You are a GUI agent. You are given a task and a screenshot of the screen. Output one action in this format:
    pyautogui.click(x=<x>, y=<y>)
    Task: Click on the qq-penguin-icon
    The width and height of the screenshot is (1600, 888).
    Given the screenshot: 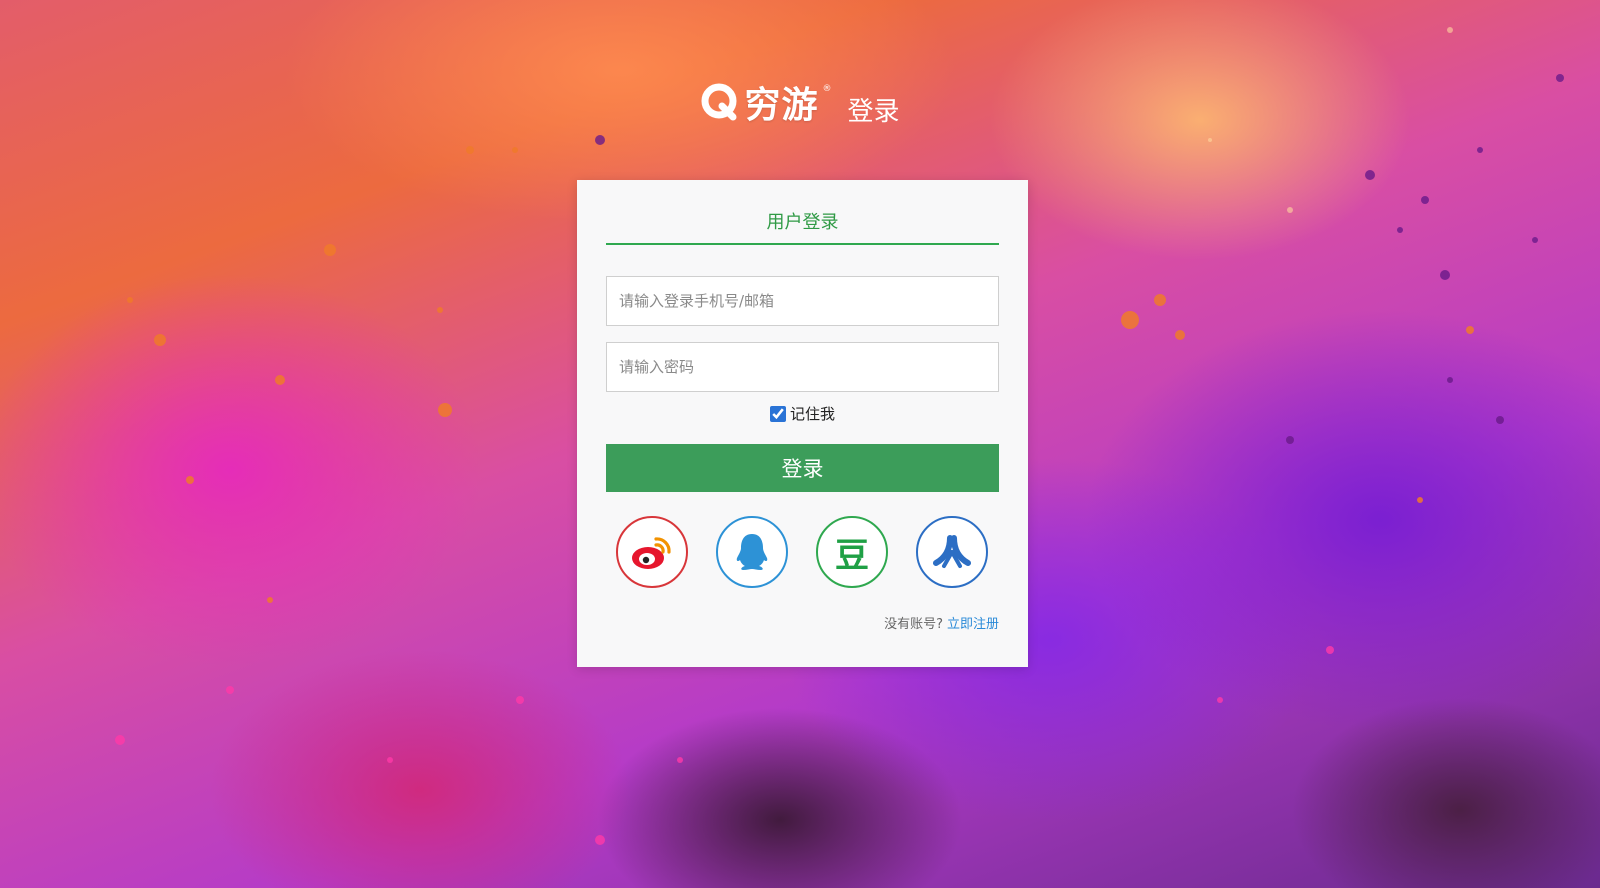 What is the action you would take?
    pyautogui.click(x=752, y=552)
    